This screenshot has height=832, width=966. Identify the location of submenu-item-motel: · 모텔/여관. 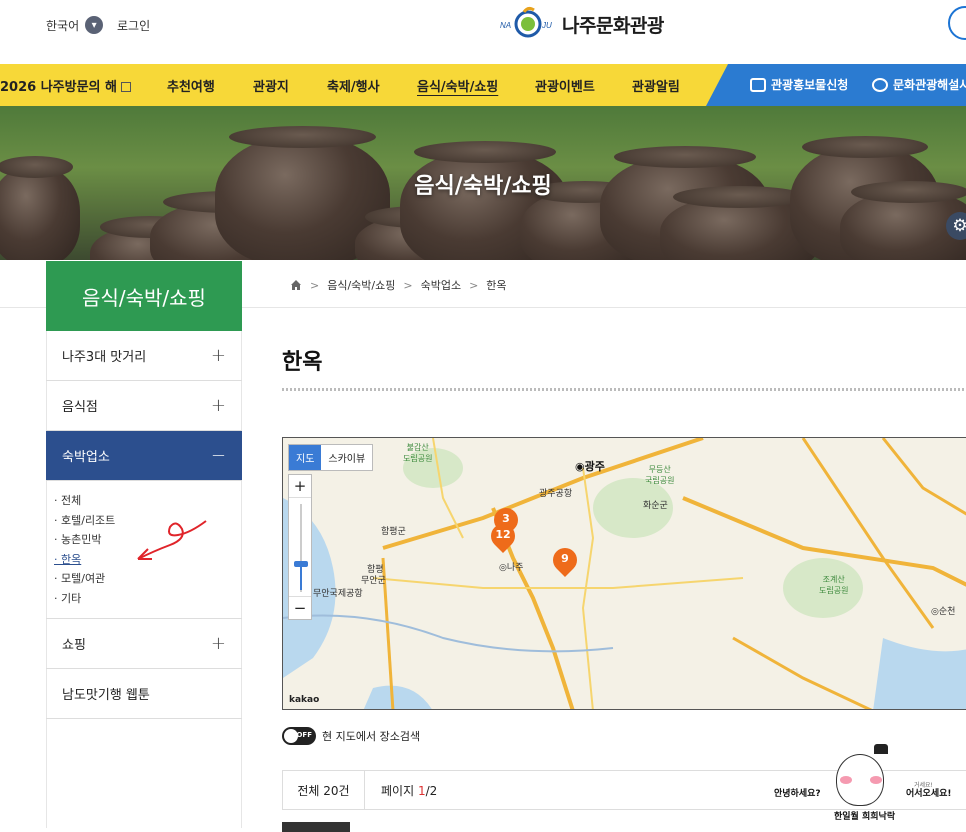
(143, 579).